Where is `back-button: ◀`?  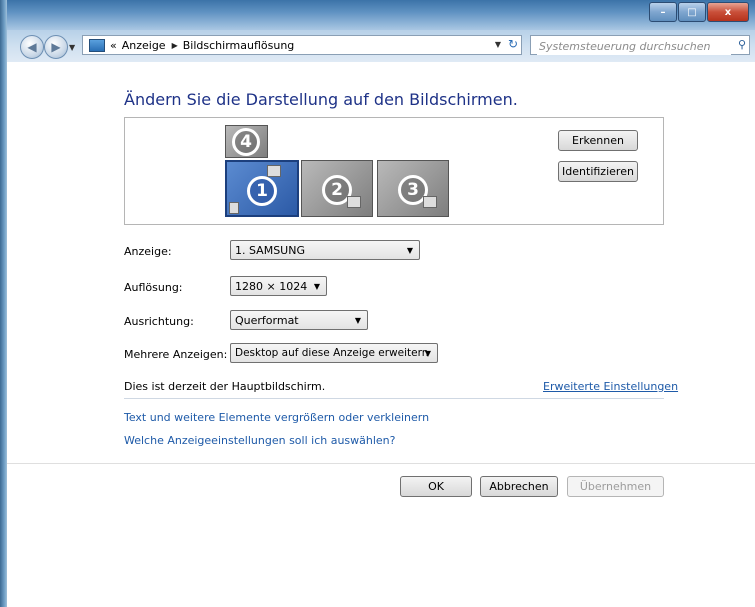 back-button: ◀ is located at coordinates (32, 47).